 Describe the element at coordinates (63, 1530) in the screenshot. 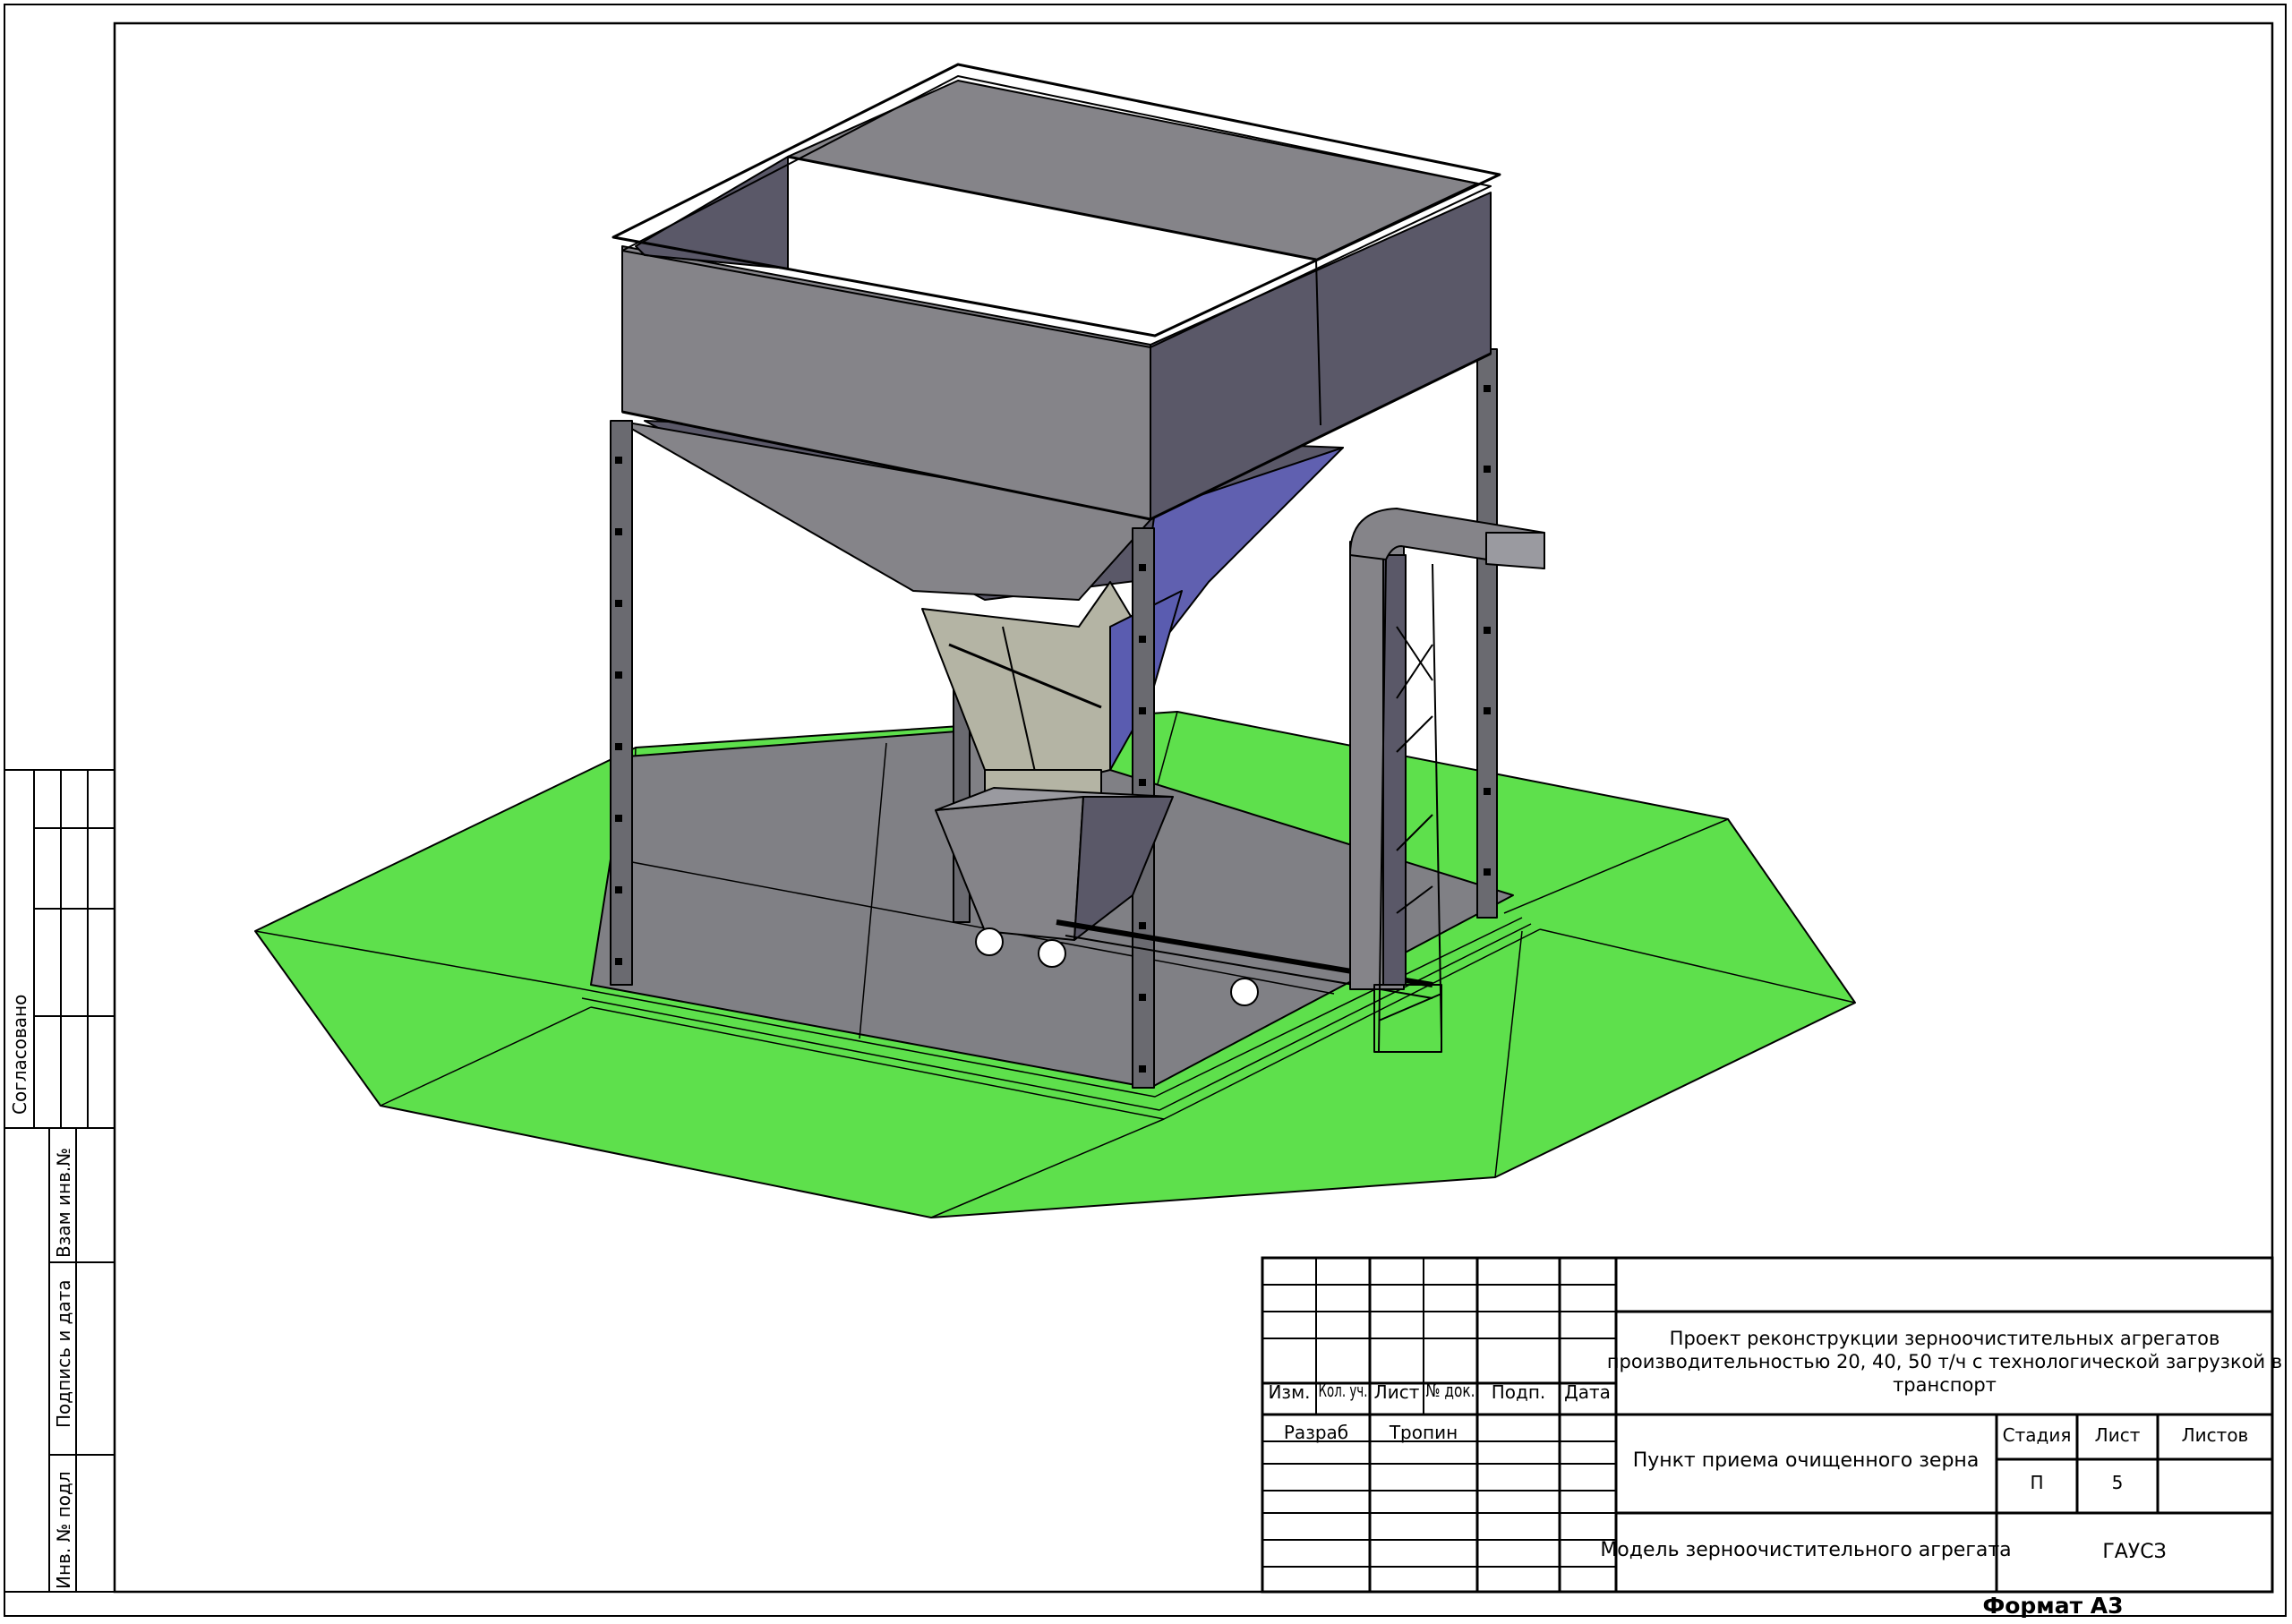

I see `inv-orig-label: Инв. № подл` at that location.